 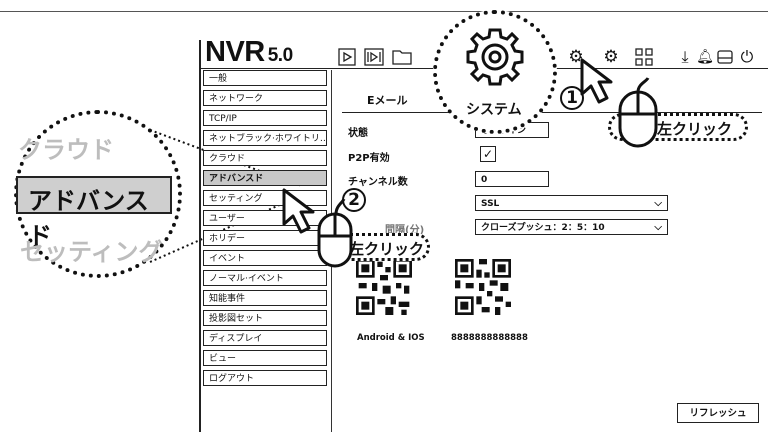 I want to click on play-icon, so click(x=347, y=57).